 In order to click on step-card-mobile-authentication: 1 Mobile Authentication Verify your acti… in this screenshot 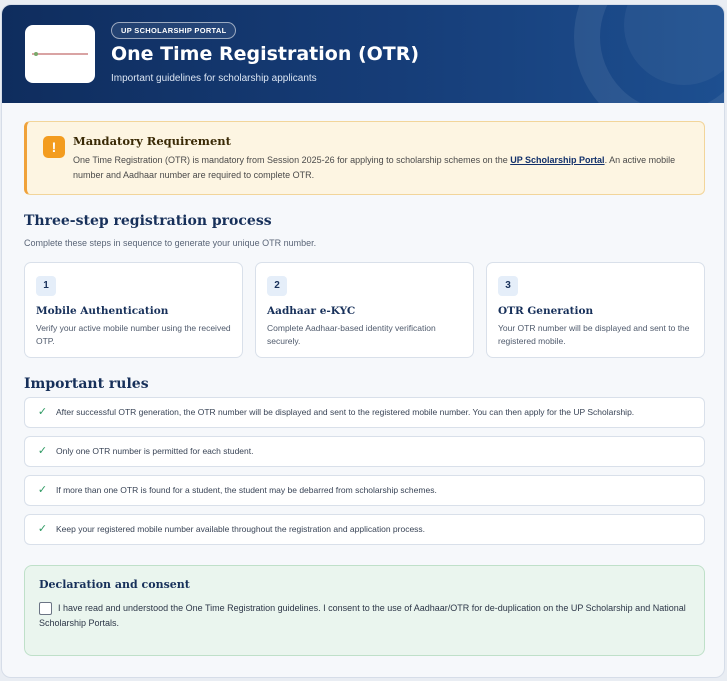, I will do `click(133, 310)`.